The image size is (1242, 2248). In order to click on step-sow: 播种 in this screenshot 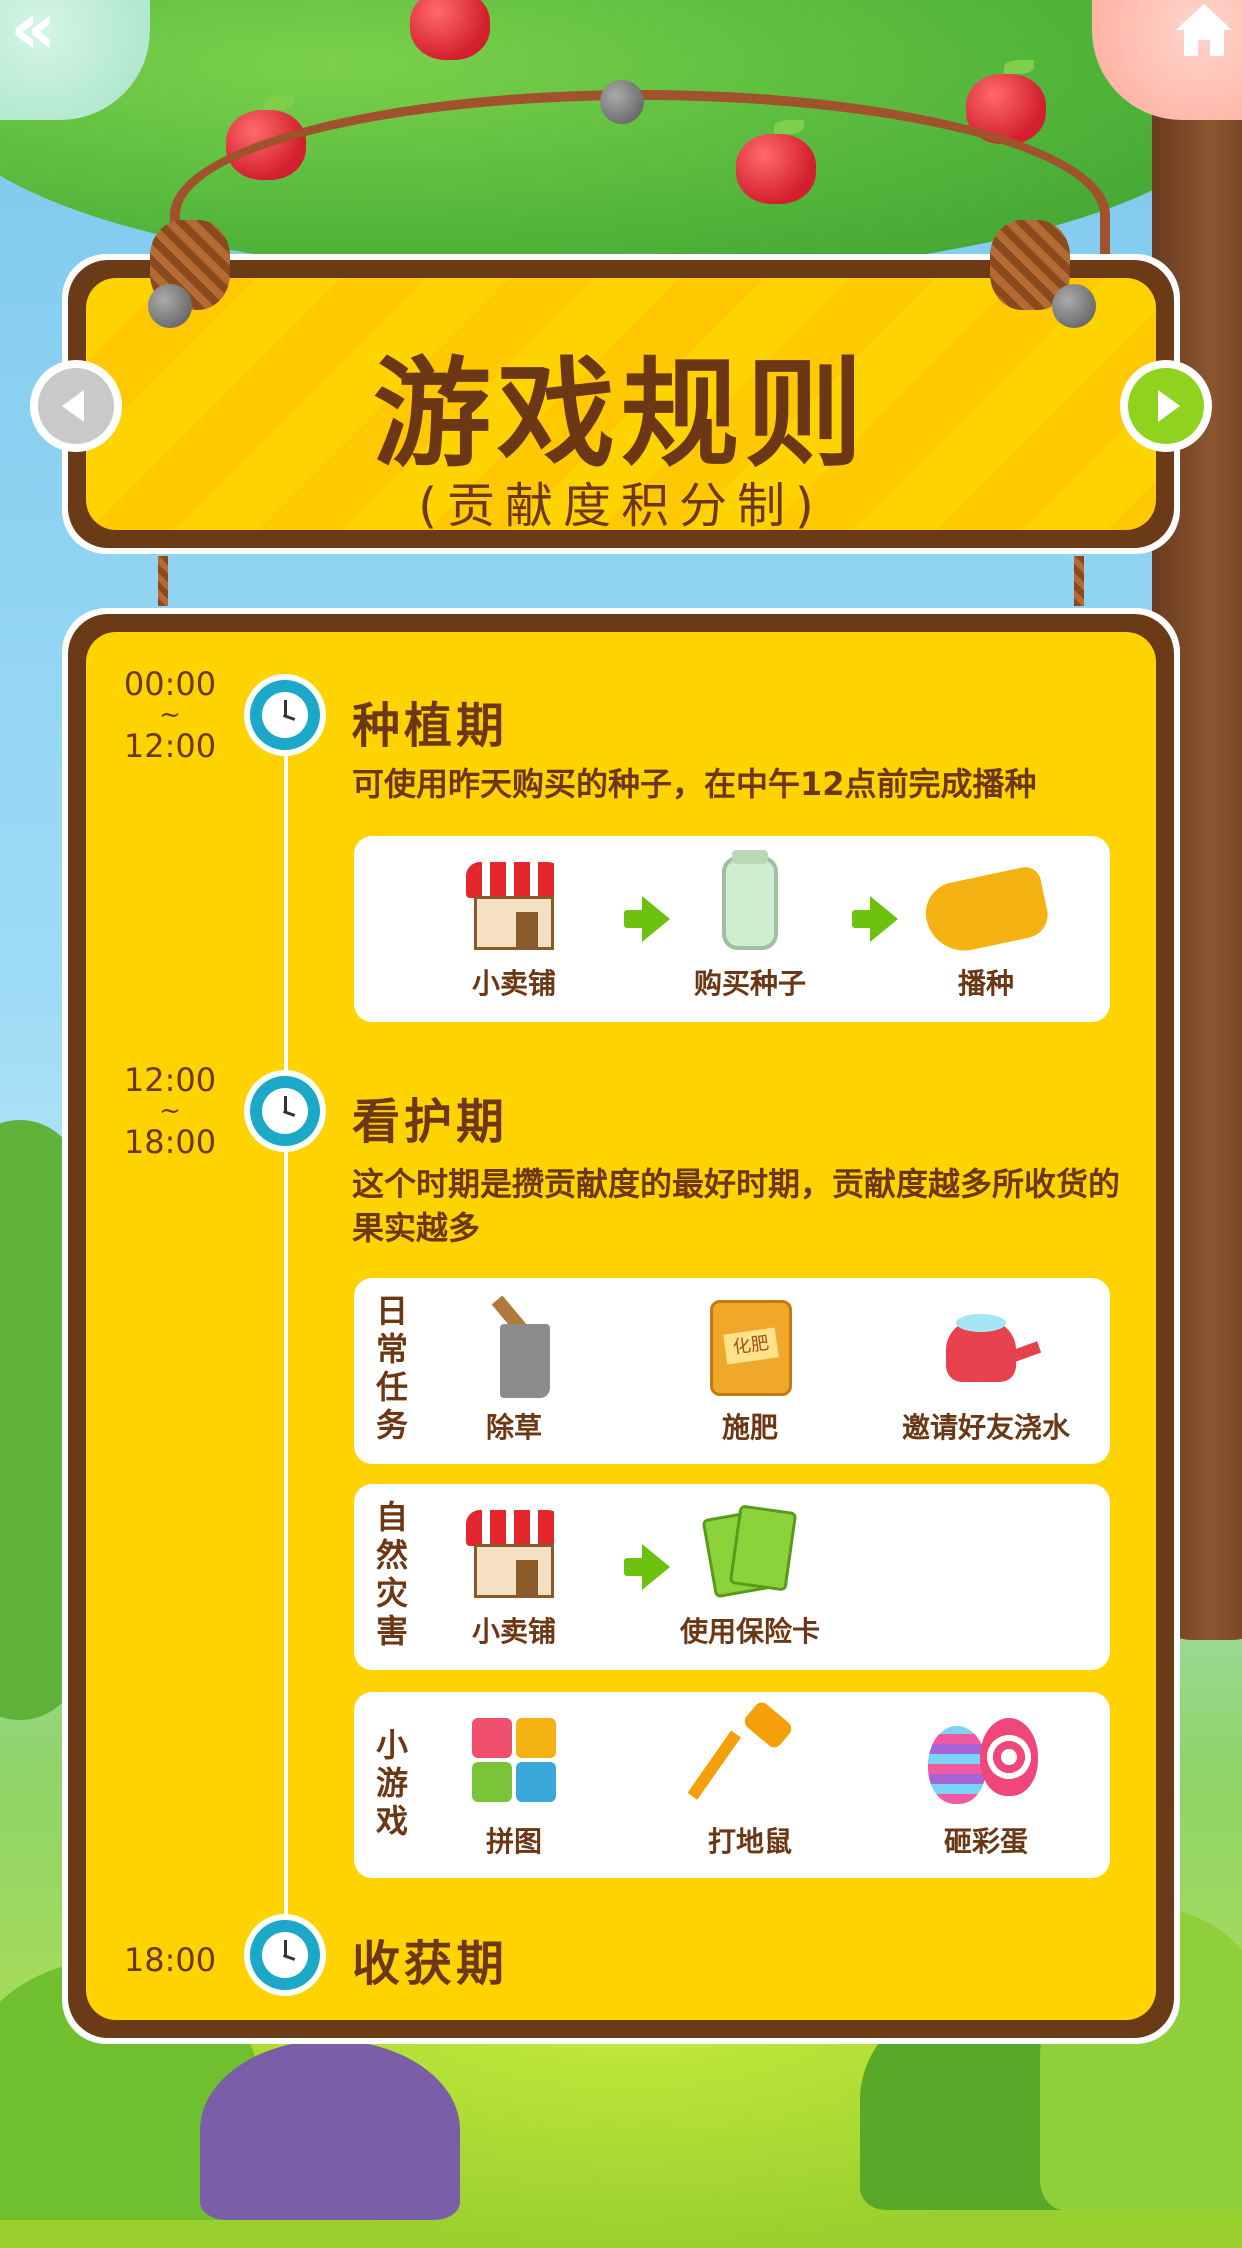, I will do `click(986, 932)`.